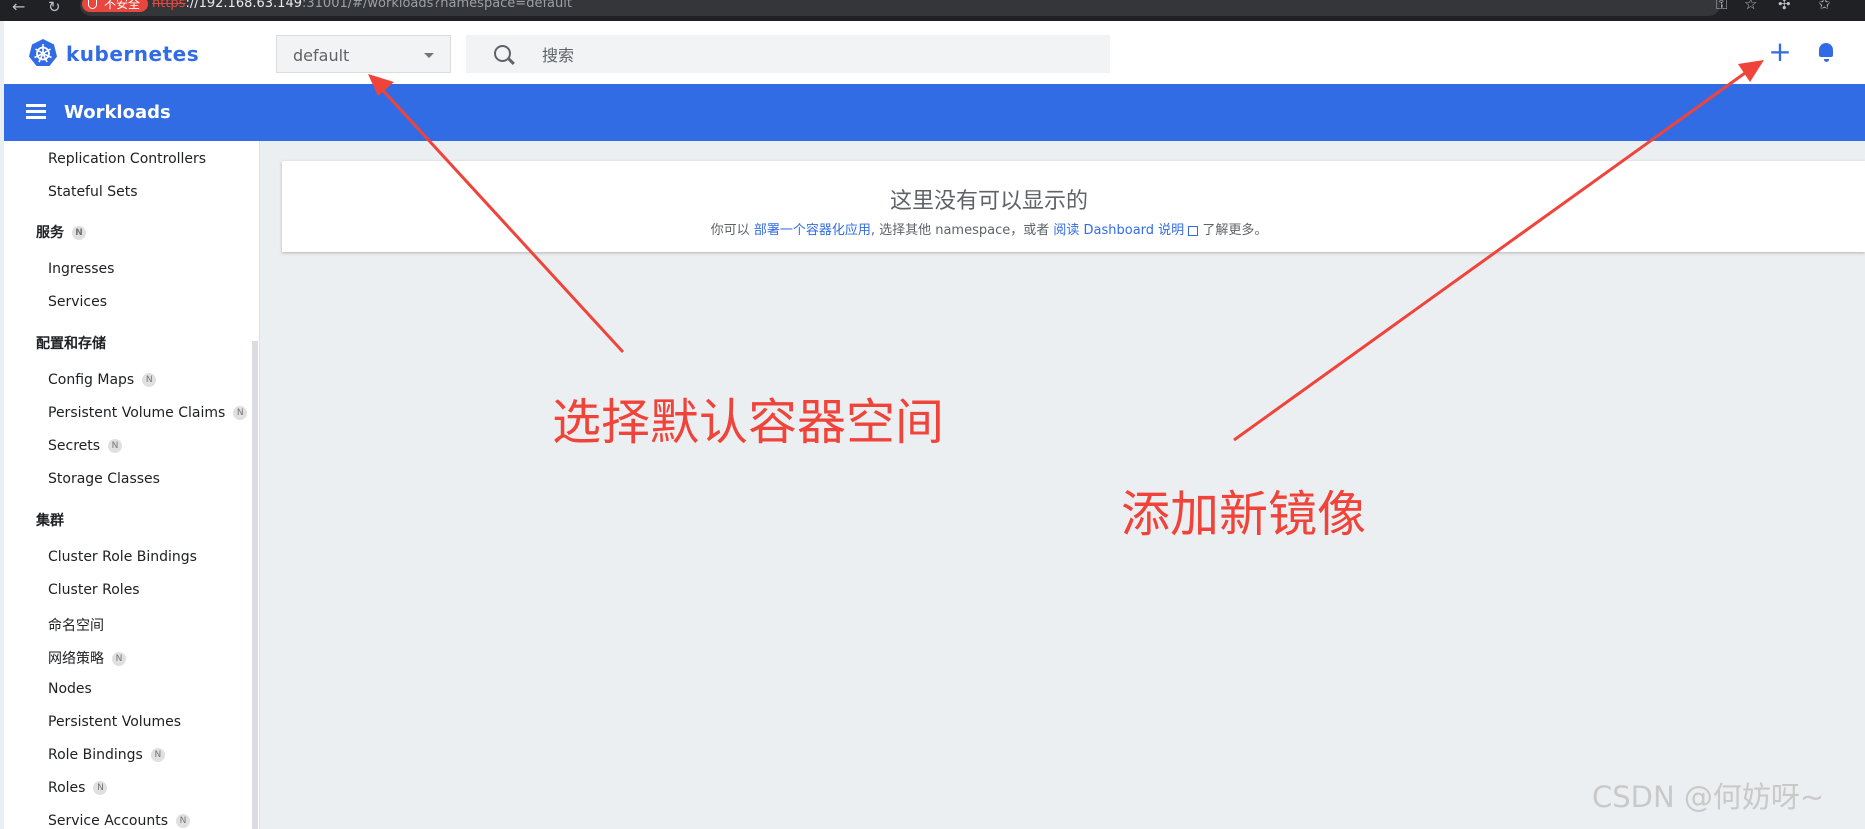 The image size is (1865, 829). What do you see at coordinates (500, 218) in the screenshot?
I see `namespace-arrow` at bounding box center [500, 218].